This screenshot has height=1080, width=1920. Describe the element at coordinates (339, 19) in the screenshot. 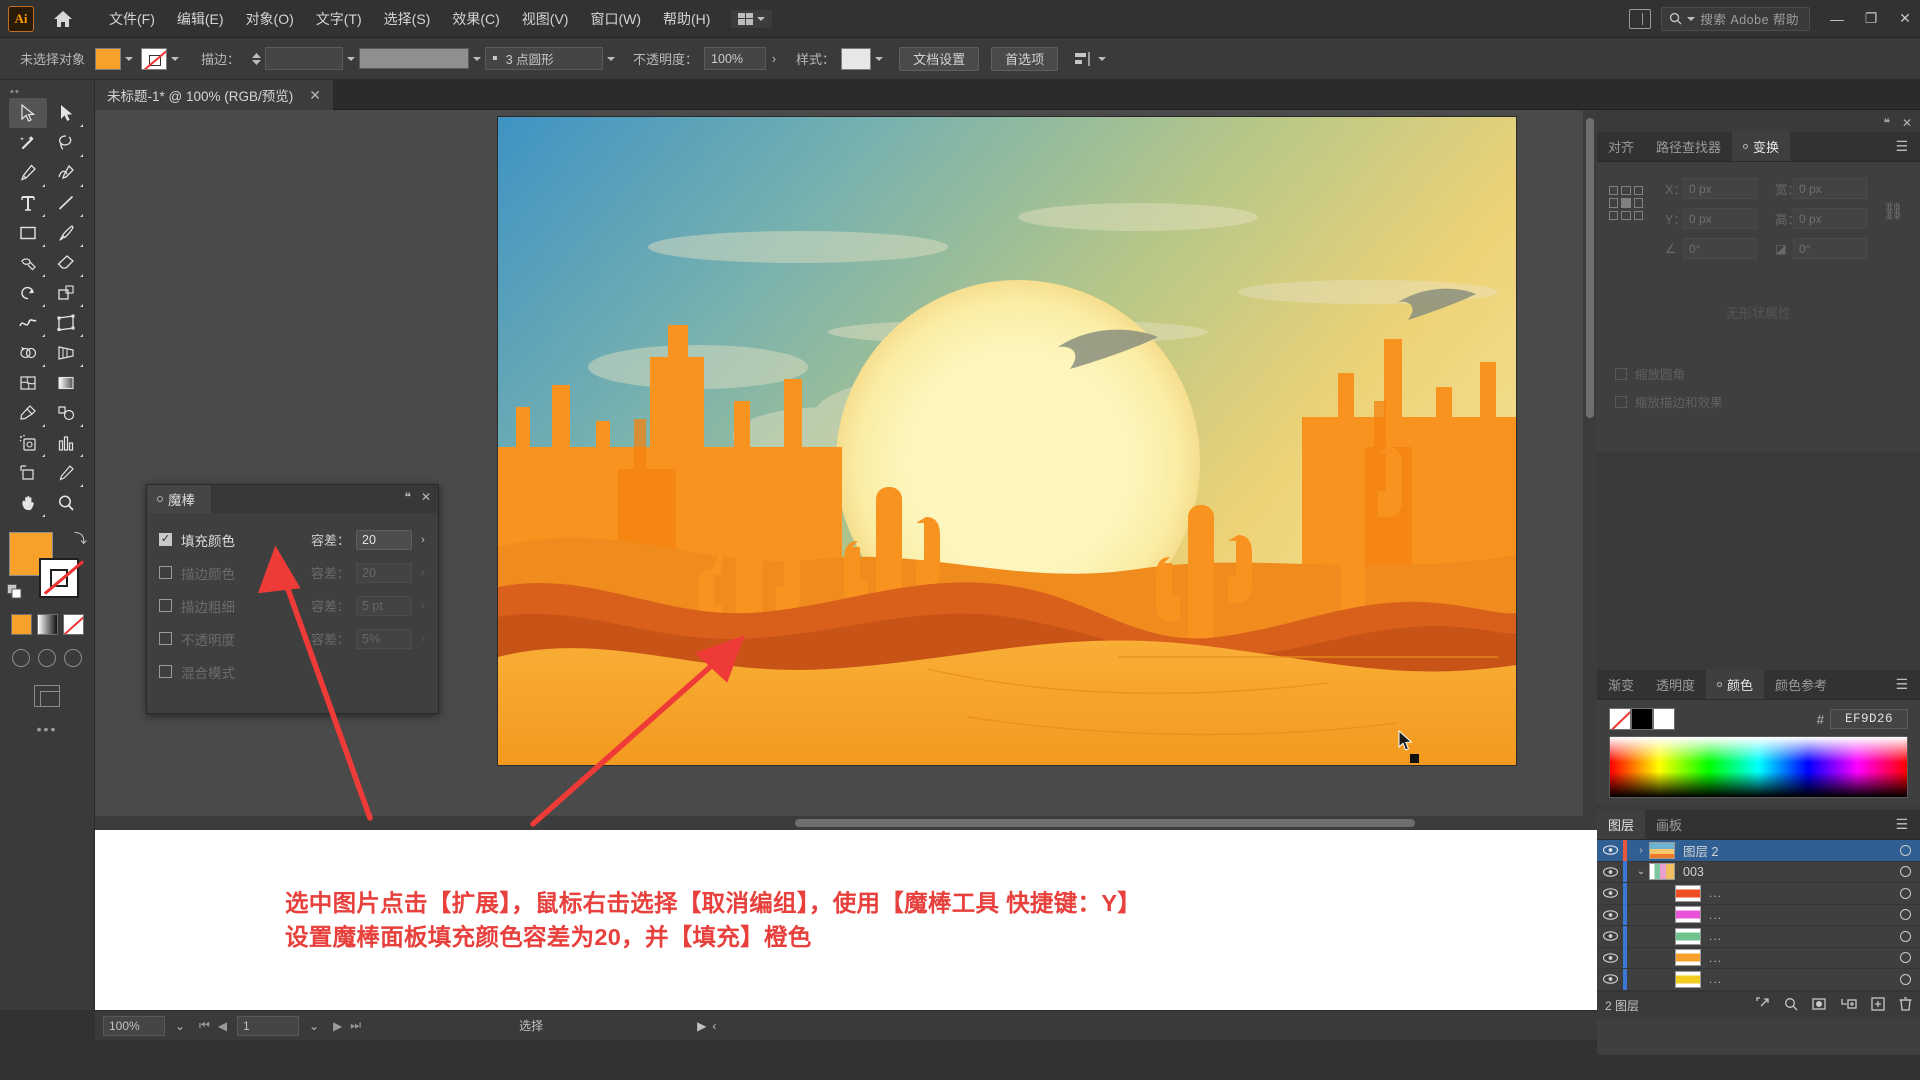

I see `menu-item-type: 文字(T)` at that location.